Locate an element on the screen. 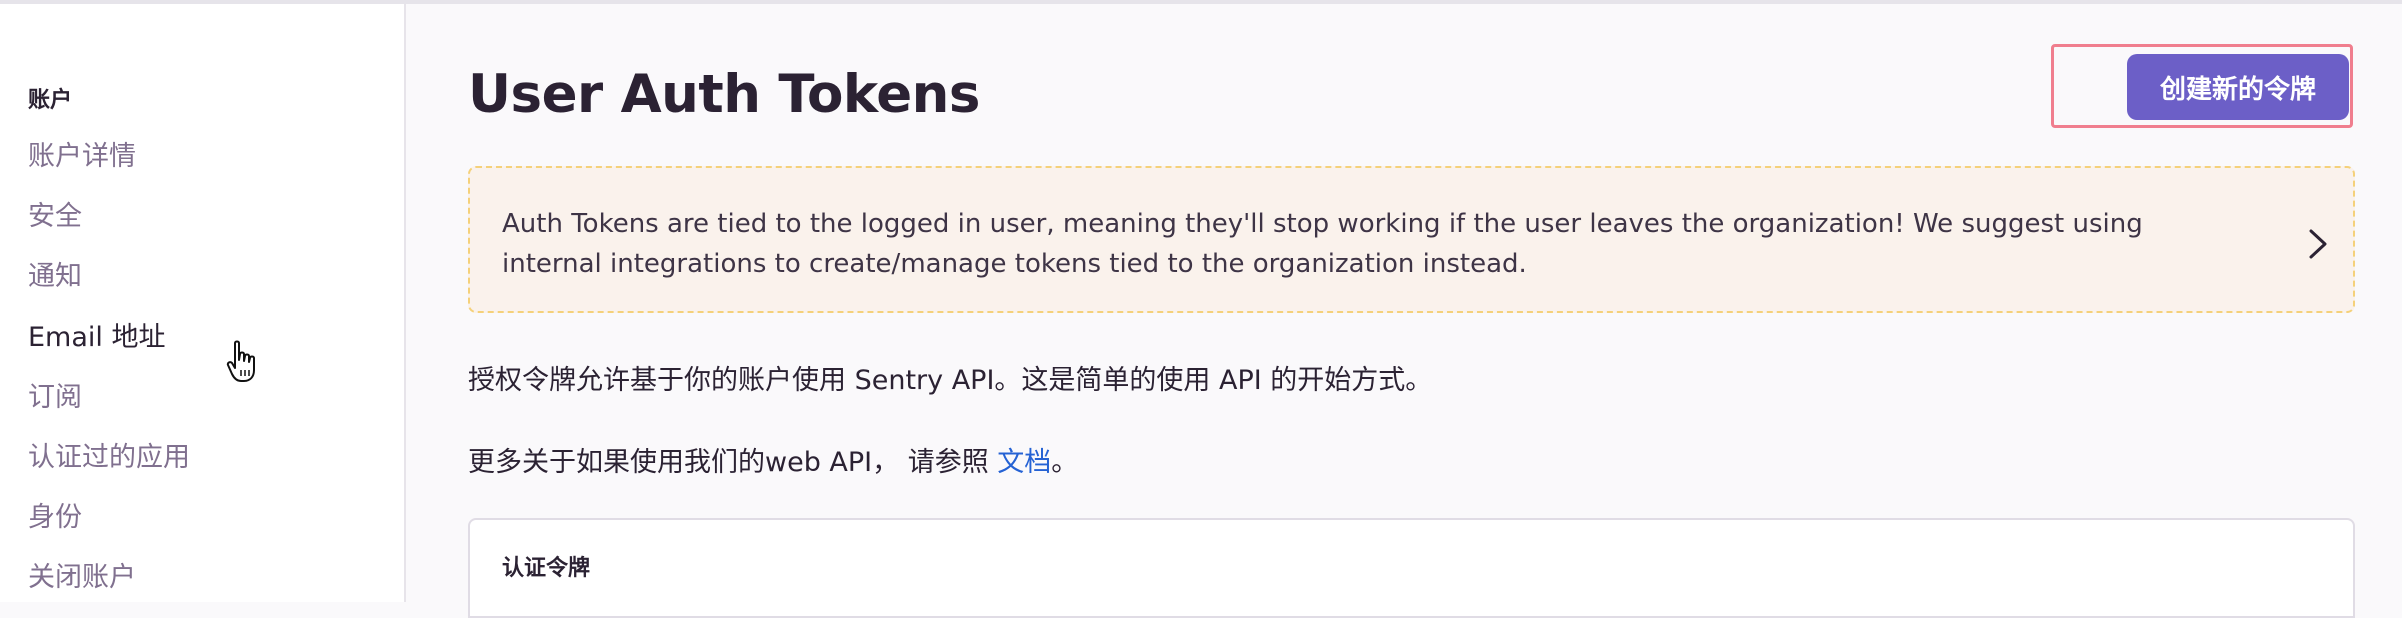  sidebar-item-security: 安全 is located at coordinates (55, 213).